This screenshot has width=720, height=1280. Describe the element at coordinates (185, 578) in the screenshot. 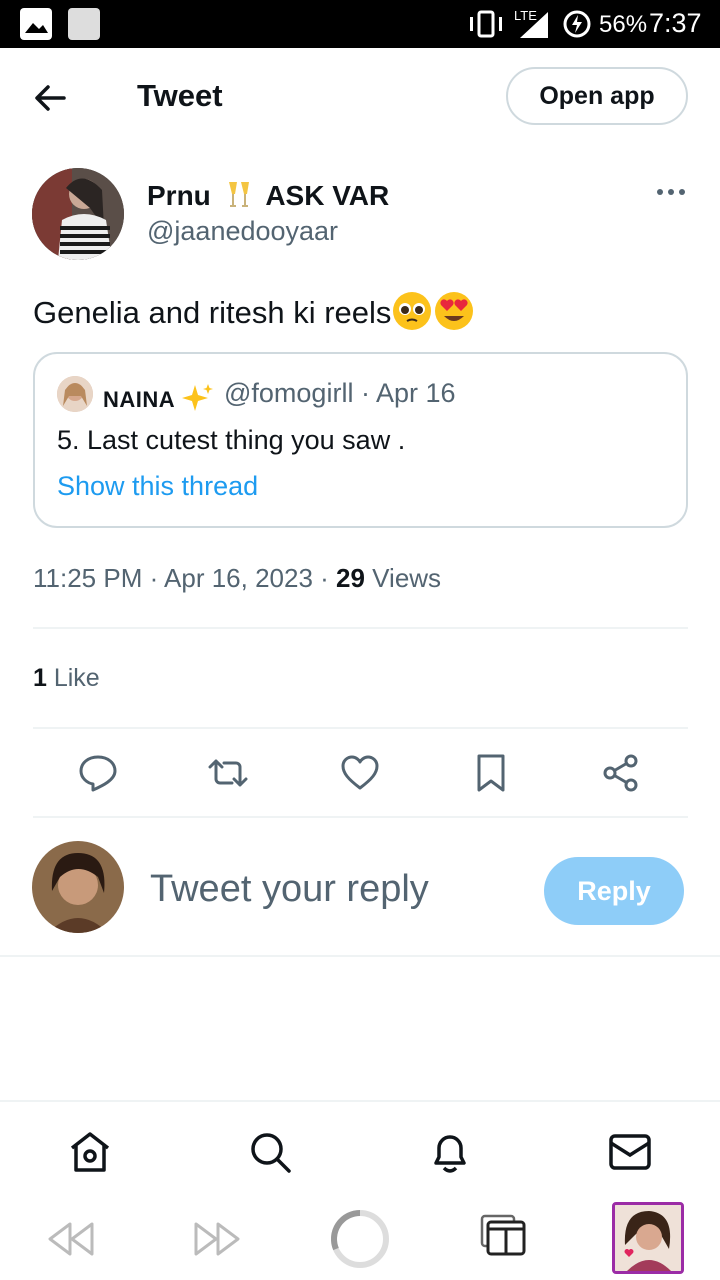

I see `tweet-timestamp: 11:25 PM · Apr 16, 2023 ·` at that location.